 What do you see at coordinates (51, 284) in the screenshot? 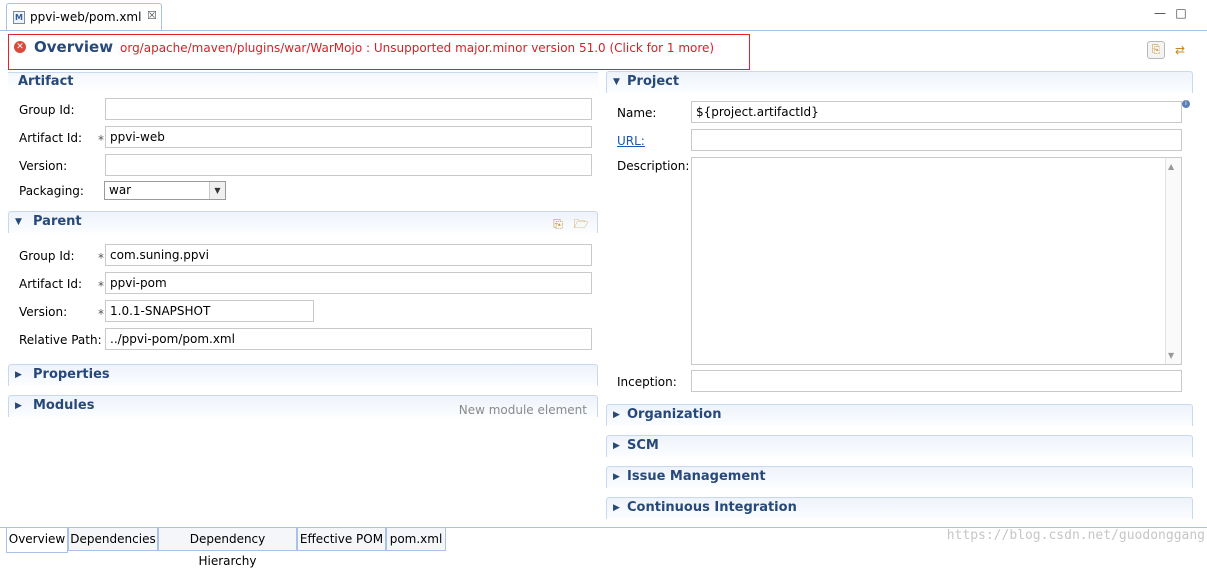
I see `parent-artifact-id-label: Artifact Id:` at bounding box center [51, 284].